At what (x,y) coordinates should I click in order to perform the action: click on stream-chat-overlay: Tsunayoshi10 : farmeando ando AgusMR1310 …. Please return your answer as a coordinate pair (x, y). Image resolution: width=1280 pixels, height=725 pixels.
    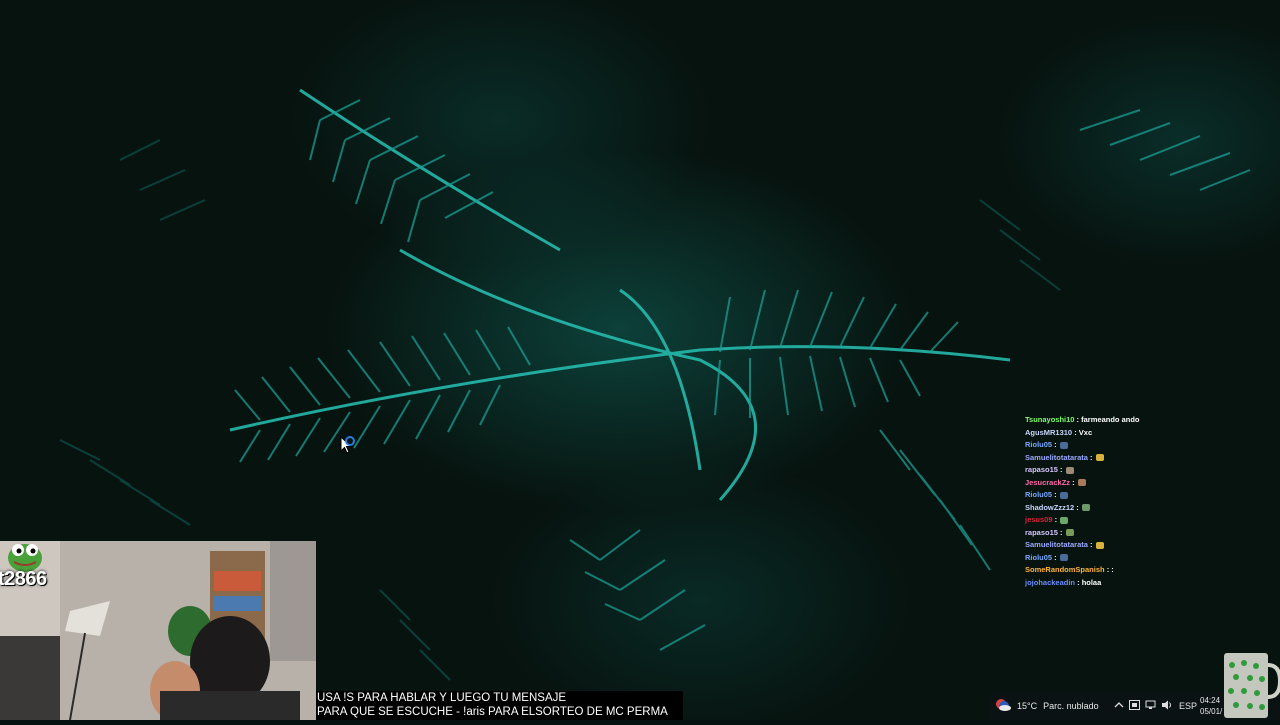
    Looking at the image, I should click on (1150, 501).